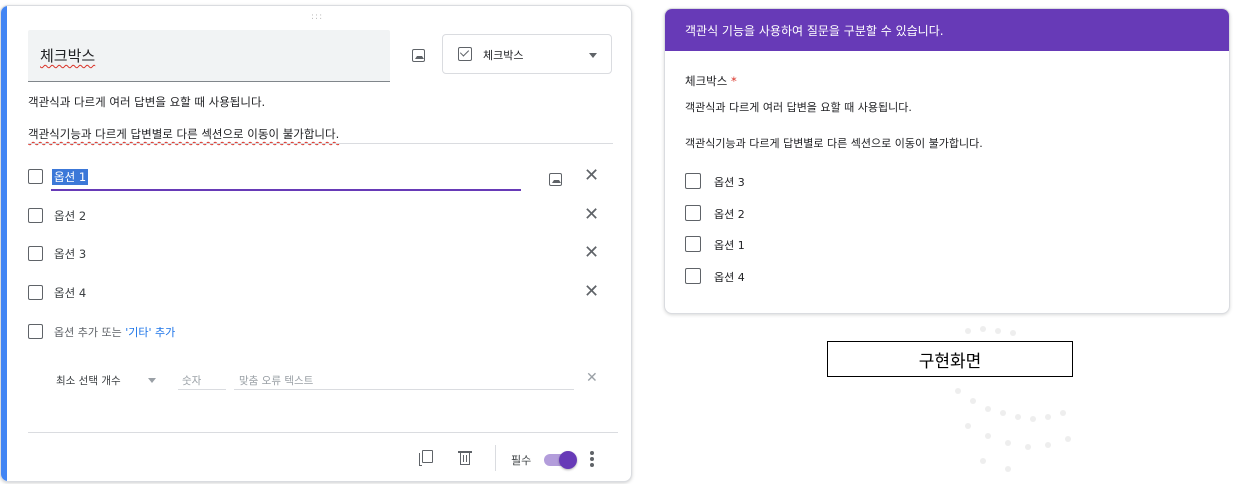  Describe the element at coordinates (521, 460) in the screenshot. I see `required-label: 필수` at that location.